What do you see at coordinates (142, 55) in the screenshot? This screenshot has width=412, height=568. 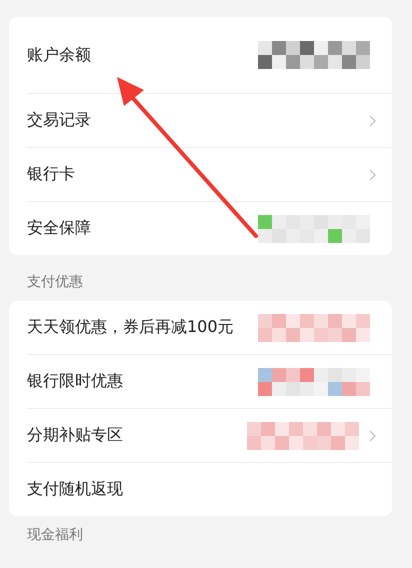 I see `row-label: 账户余额` at bounding box center [142, 55].